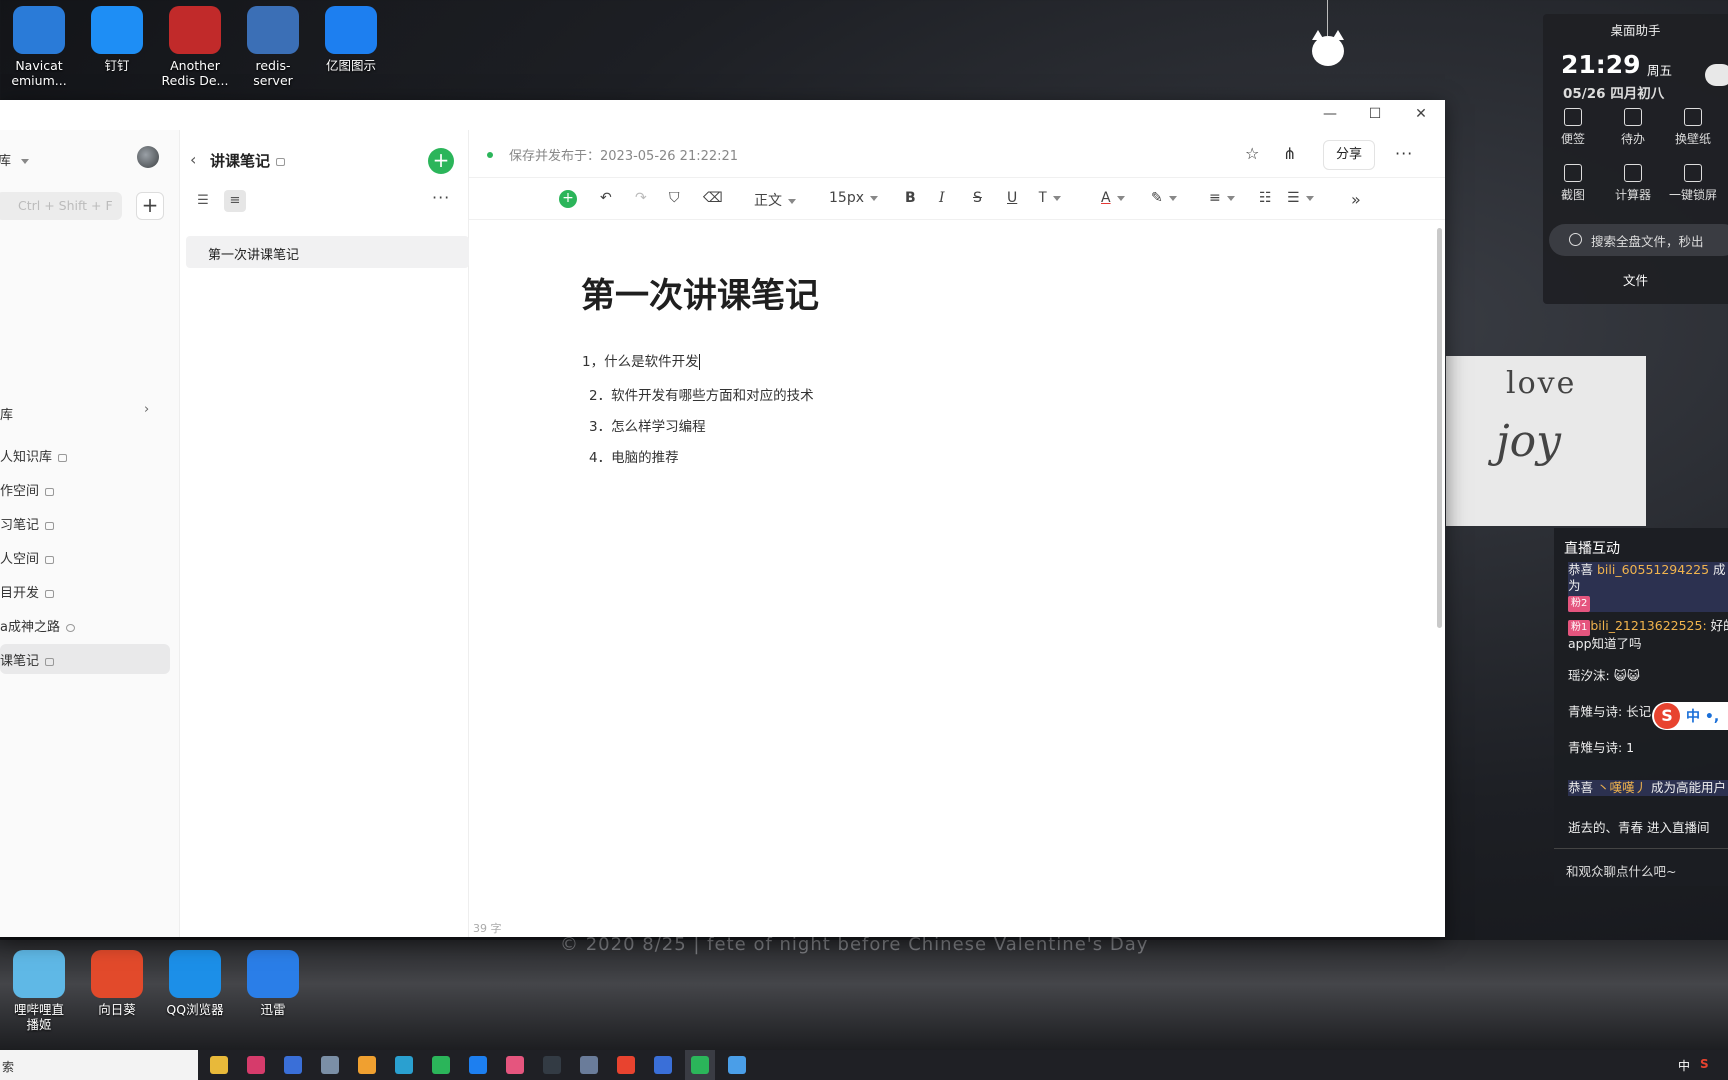  I want to click on back-icon: ‹, so click(193, 159).